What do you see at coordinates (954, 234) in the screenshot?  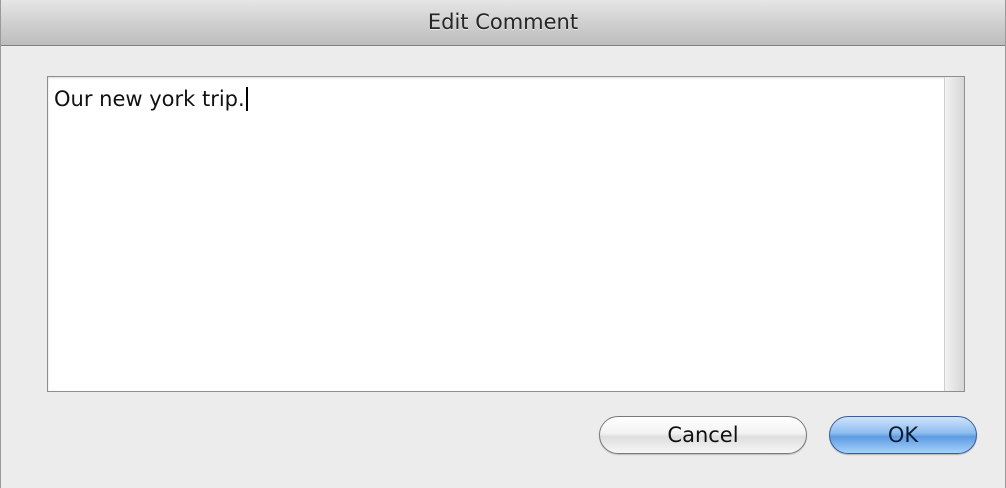 I see `vertical-scrollbar` at bounding box center [954, 234].